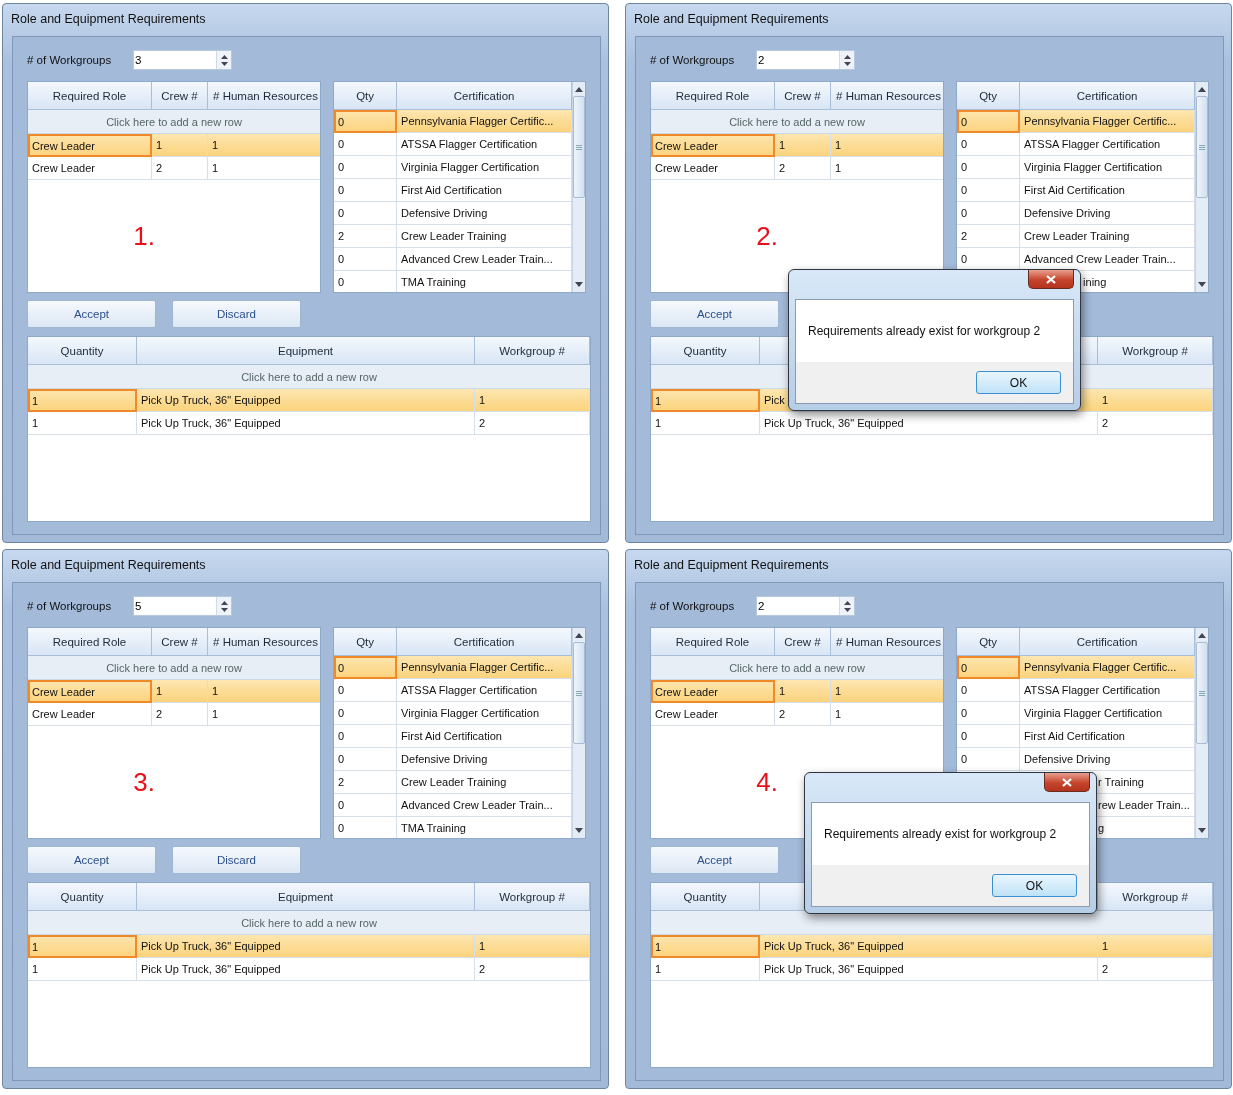  I want to click on close-button, so click(1067, 782).